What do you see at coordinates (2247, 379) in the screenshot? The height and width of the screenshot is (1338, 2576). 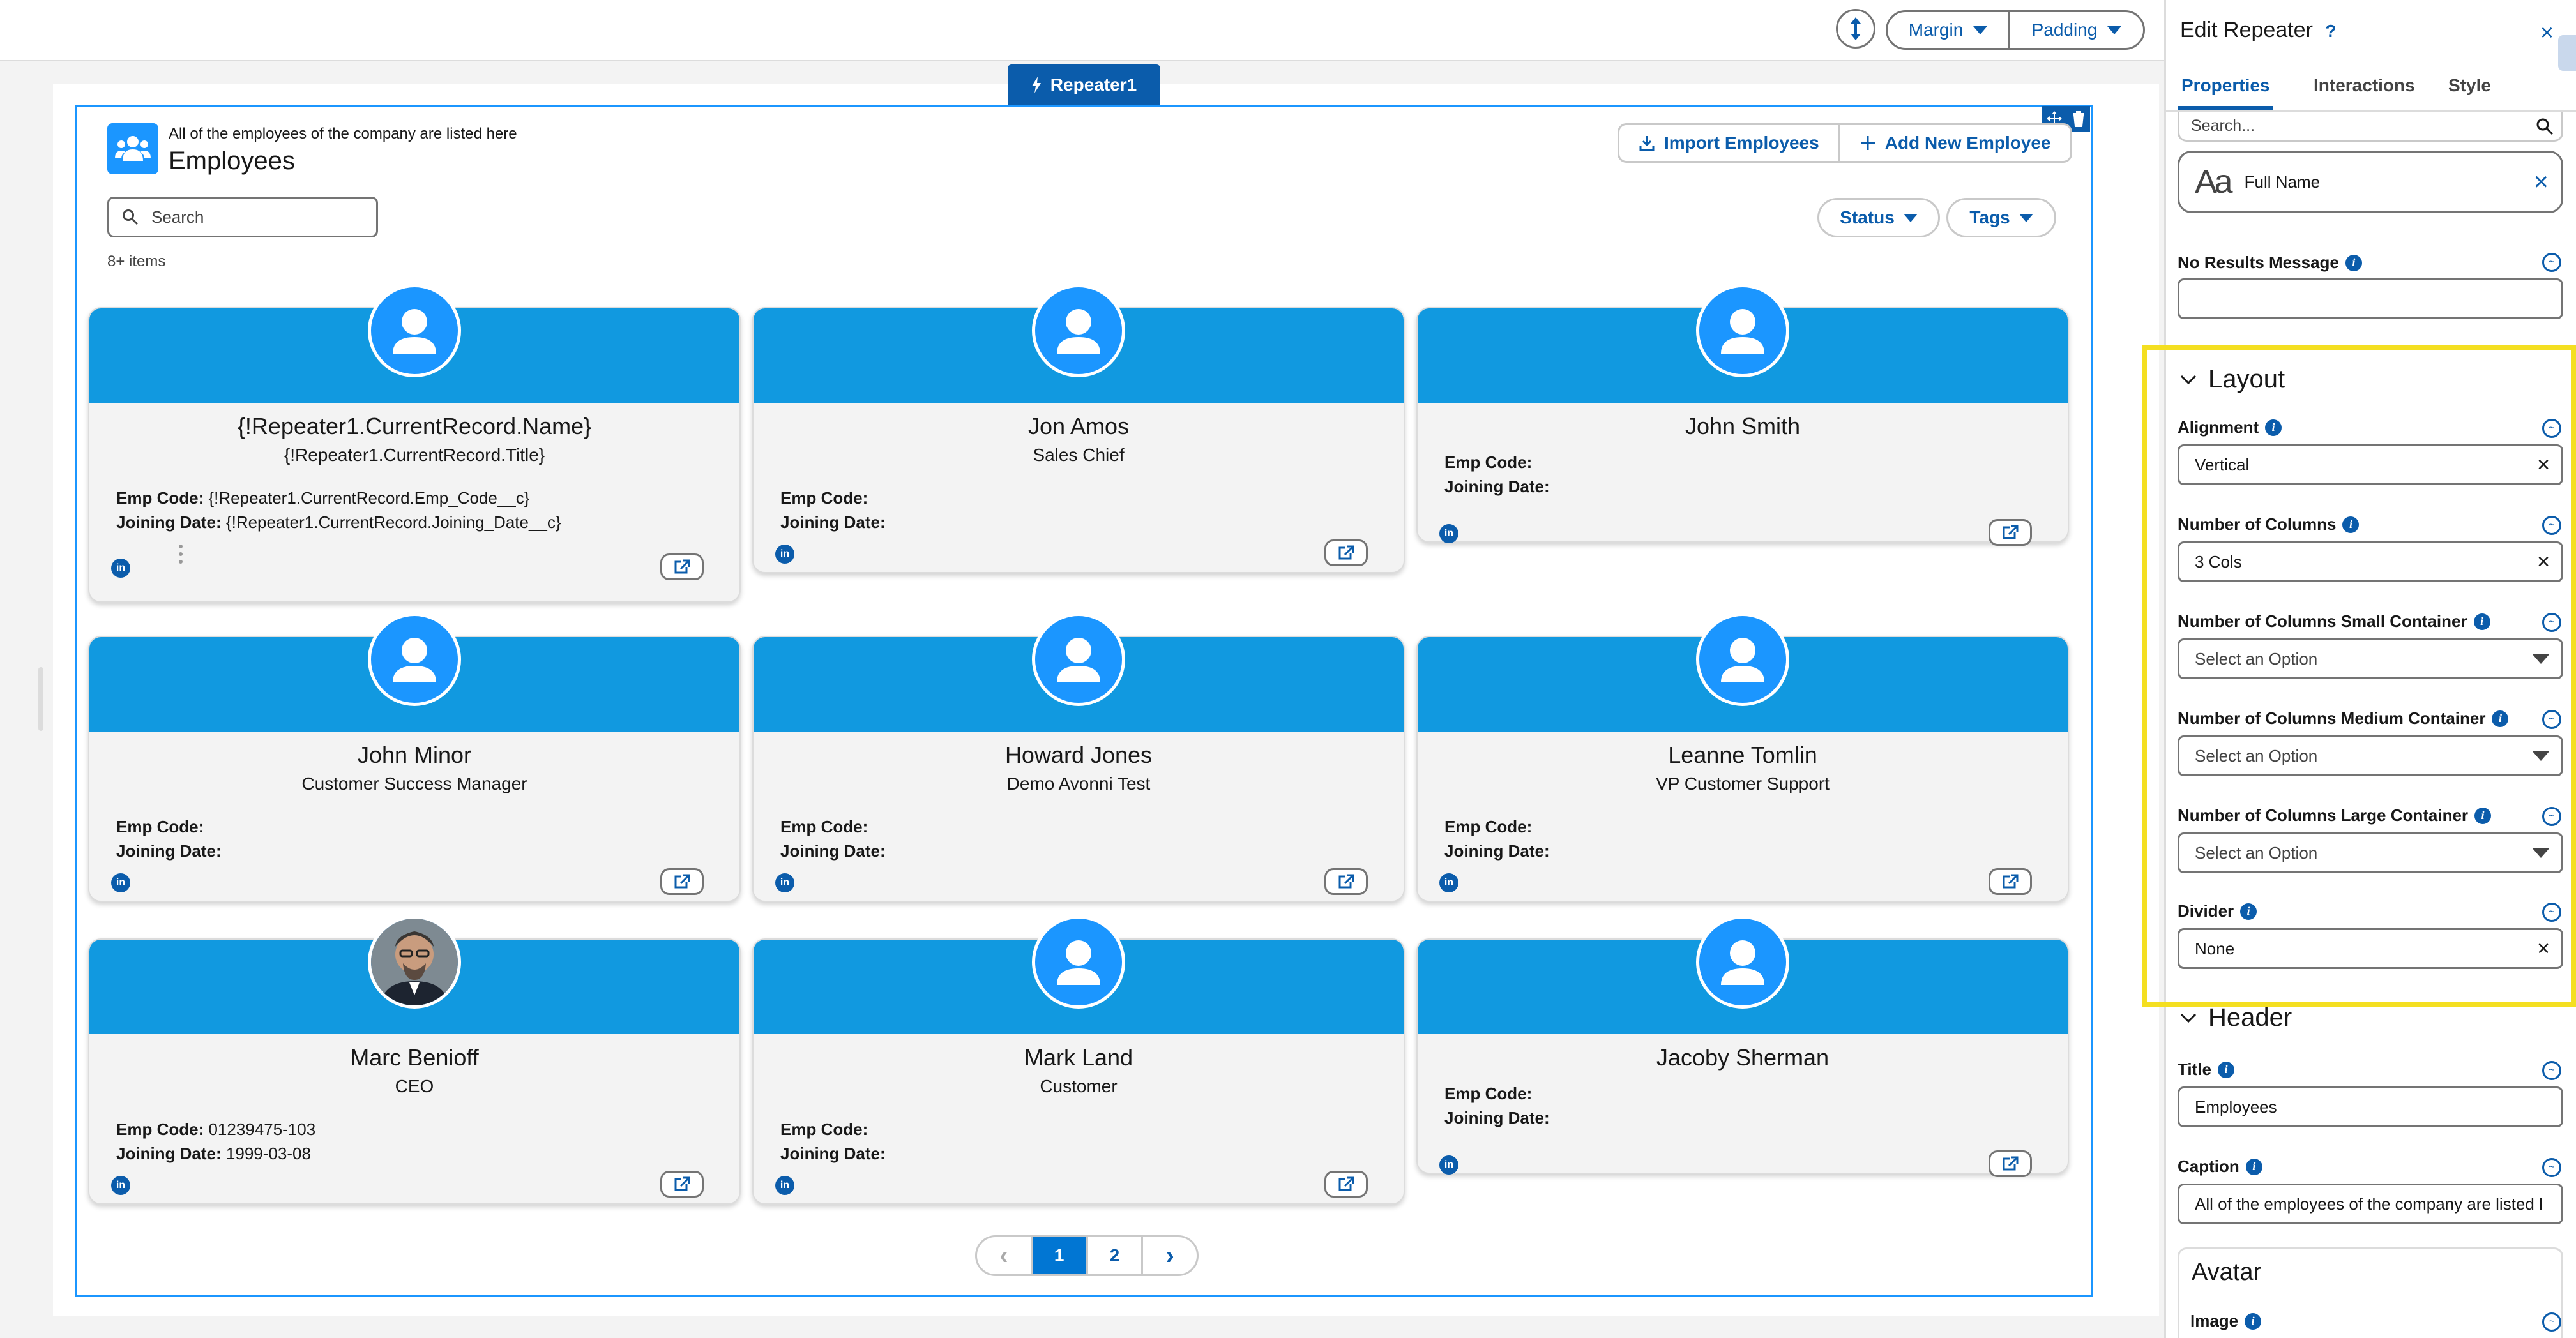 I see `layout-section-title: Layout` at bounding box center [2247, 379].